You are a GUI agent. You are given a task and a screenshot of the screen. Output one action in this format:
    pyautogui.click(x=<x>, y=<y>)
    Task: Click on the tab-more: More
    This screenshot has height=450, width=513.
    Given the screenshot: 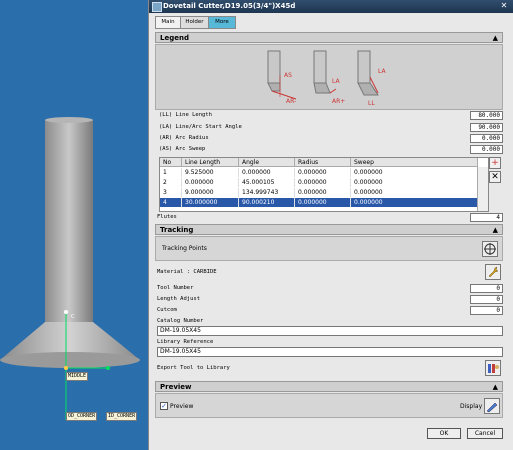 What is the action you would take?
    pyautogui.click(x=222, y=22)
    